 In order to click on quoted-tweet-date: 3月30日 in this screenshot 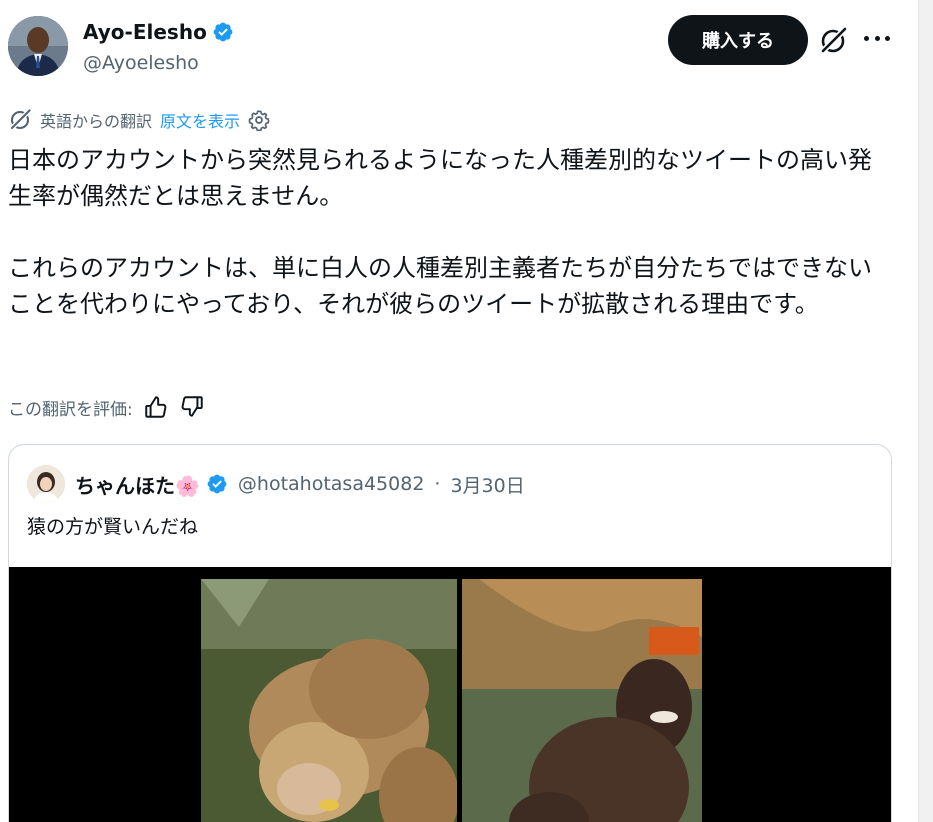, I will do `click(487, 484)`.